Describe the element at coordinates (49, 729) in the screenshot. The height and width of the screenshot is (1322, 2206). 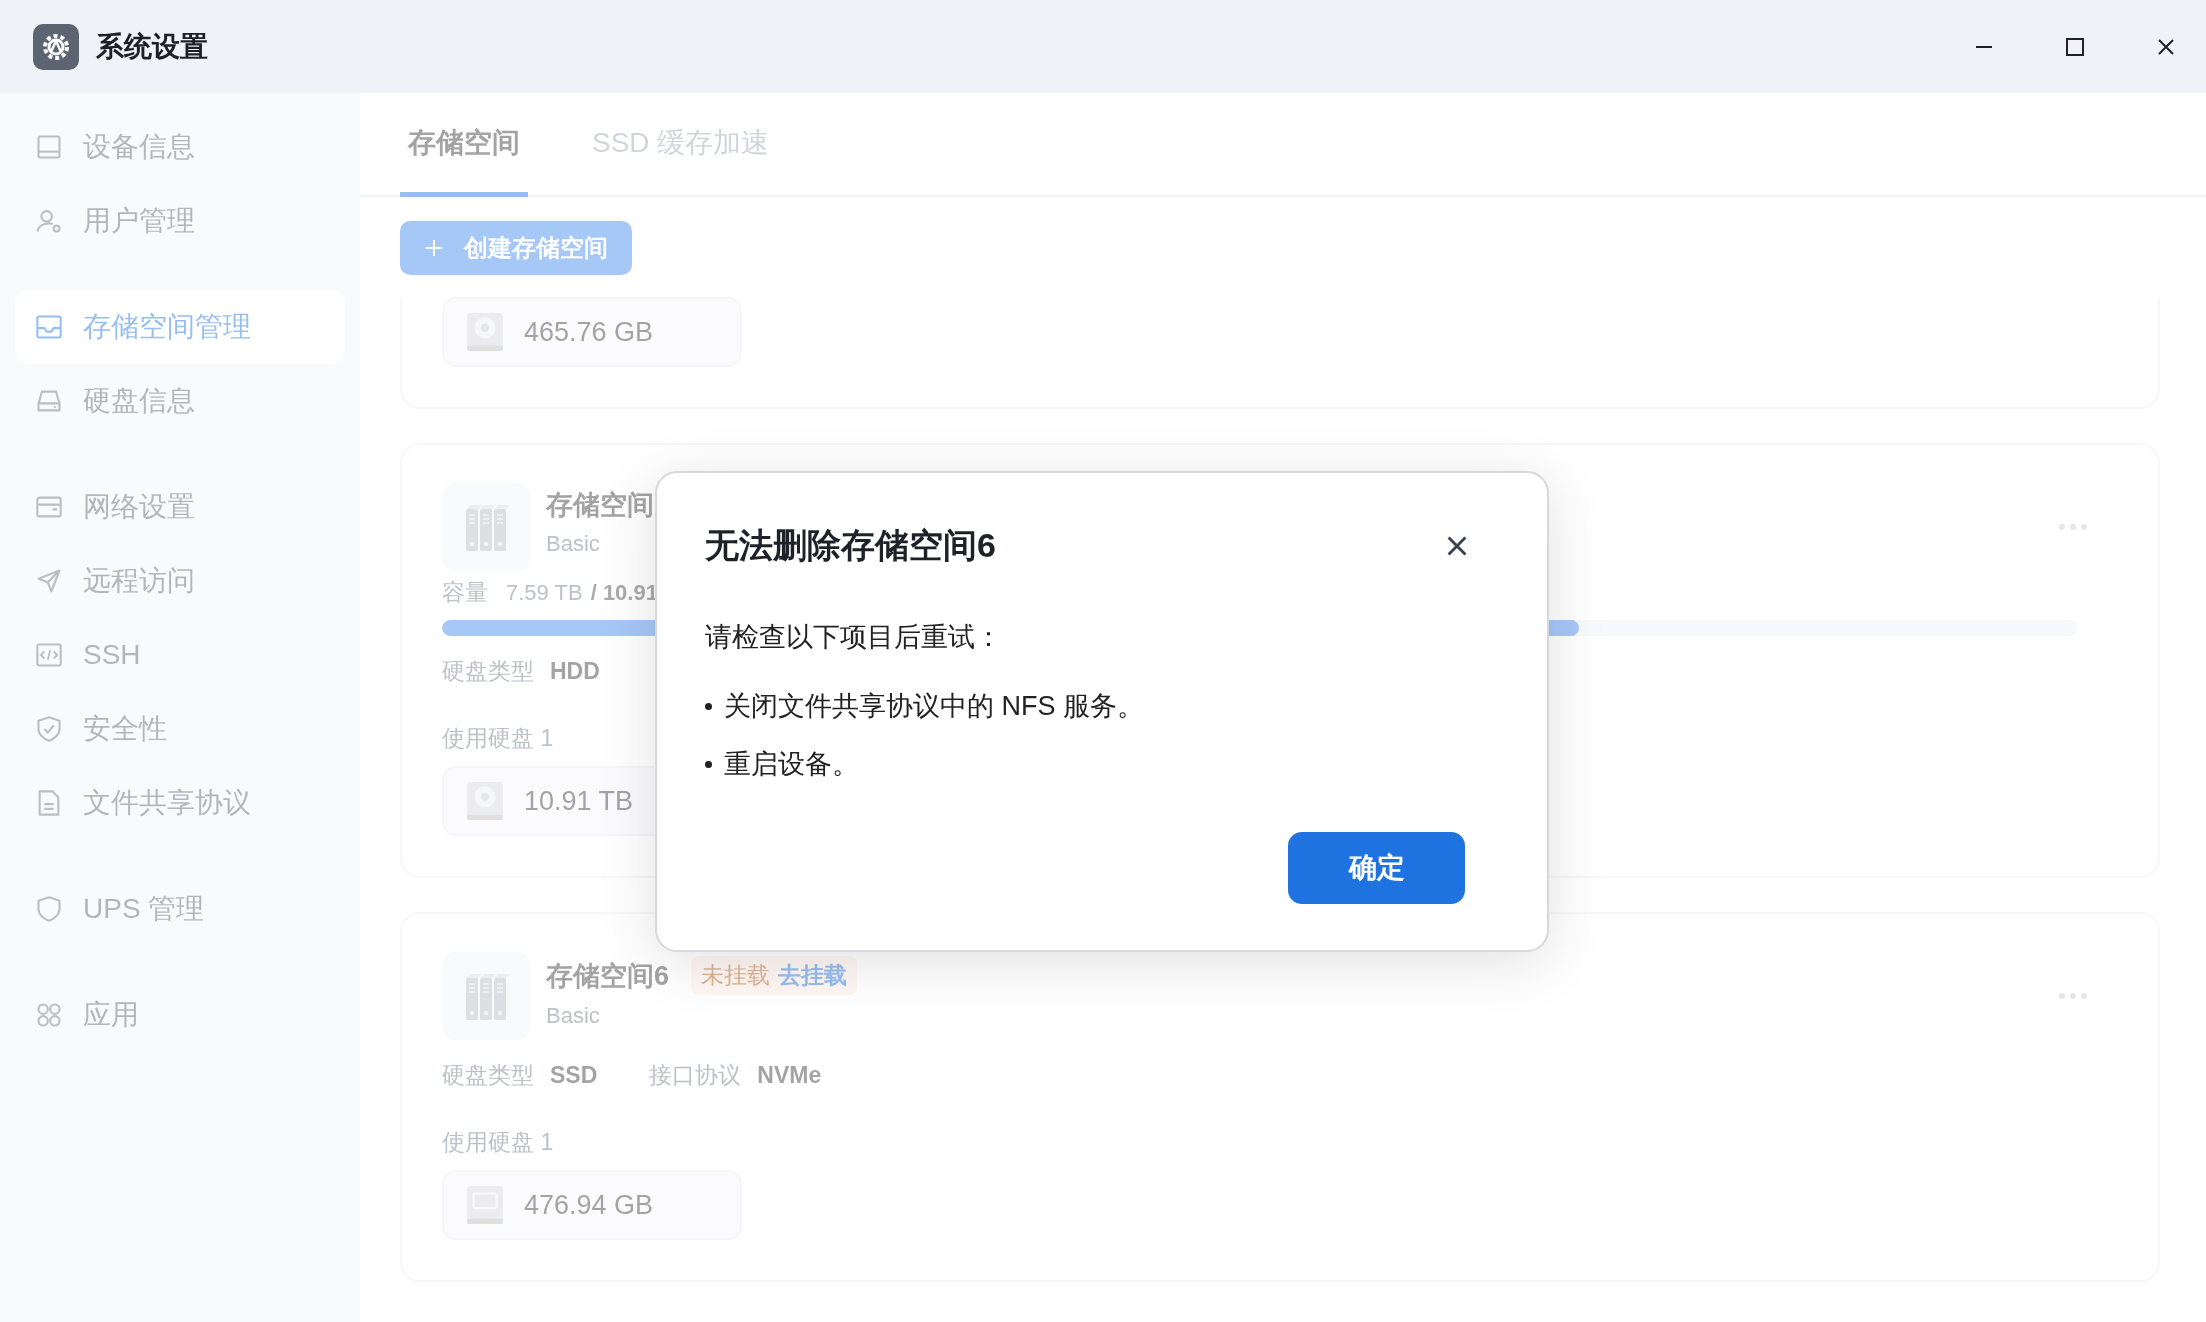
I see `shield-check-icon` at that location.